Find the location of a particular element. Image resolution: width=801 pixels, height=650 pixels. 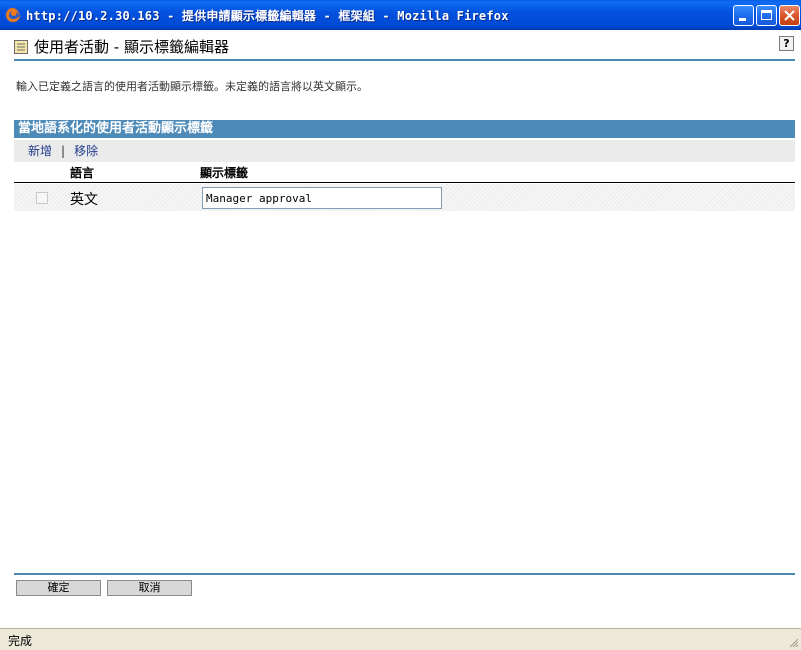

page-title: 使用者活動 - 顯示標籤編輯器 is located at coordinates (131, 47).